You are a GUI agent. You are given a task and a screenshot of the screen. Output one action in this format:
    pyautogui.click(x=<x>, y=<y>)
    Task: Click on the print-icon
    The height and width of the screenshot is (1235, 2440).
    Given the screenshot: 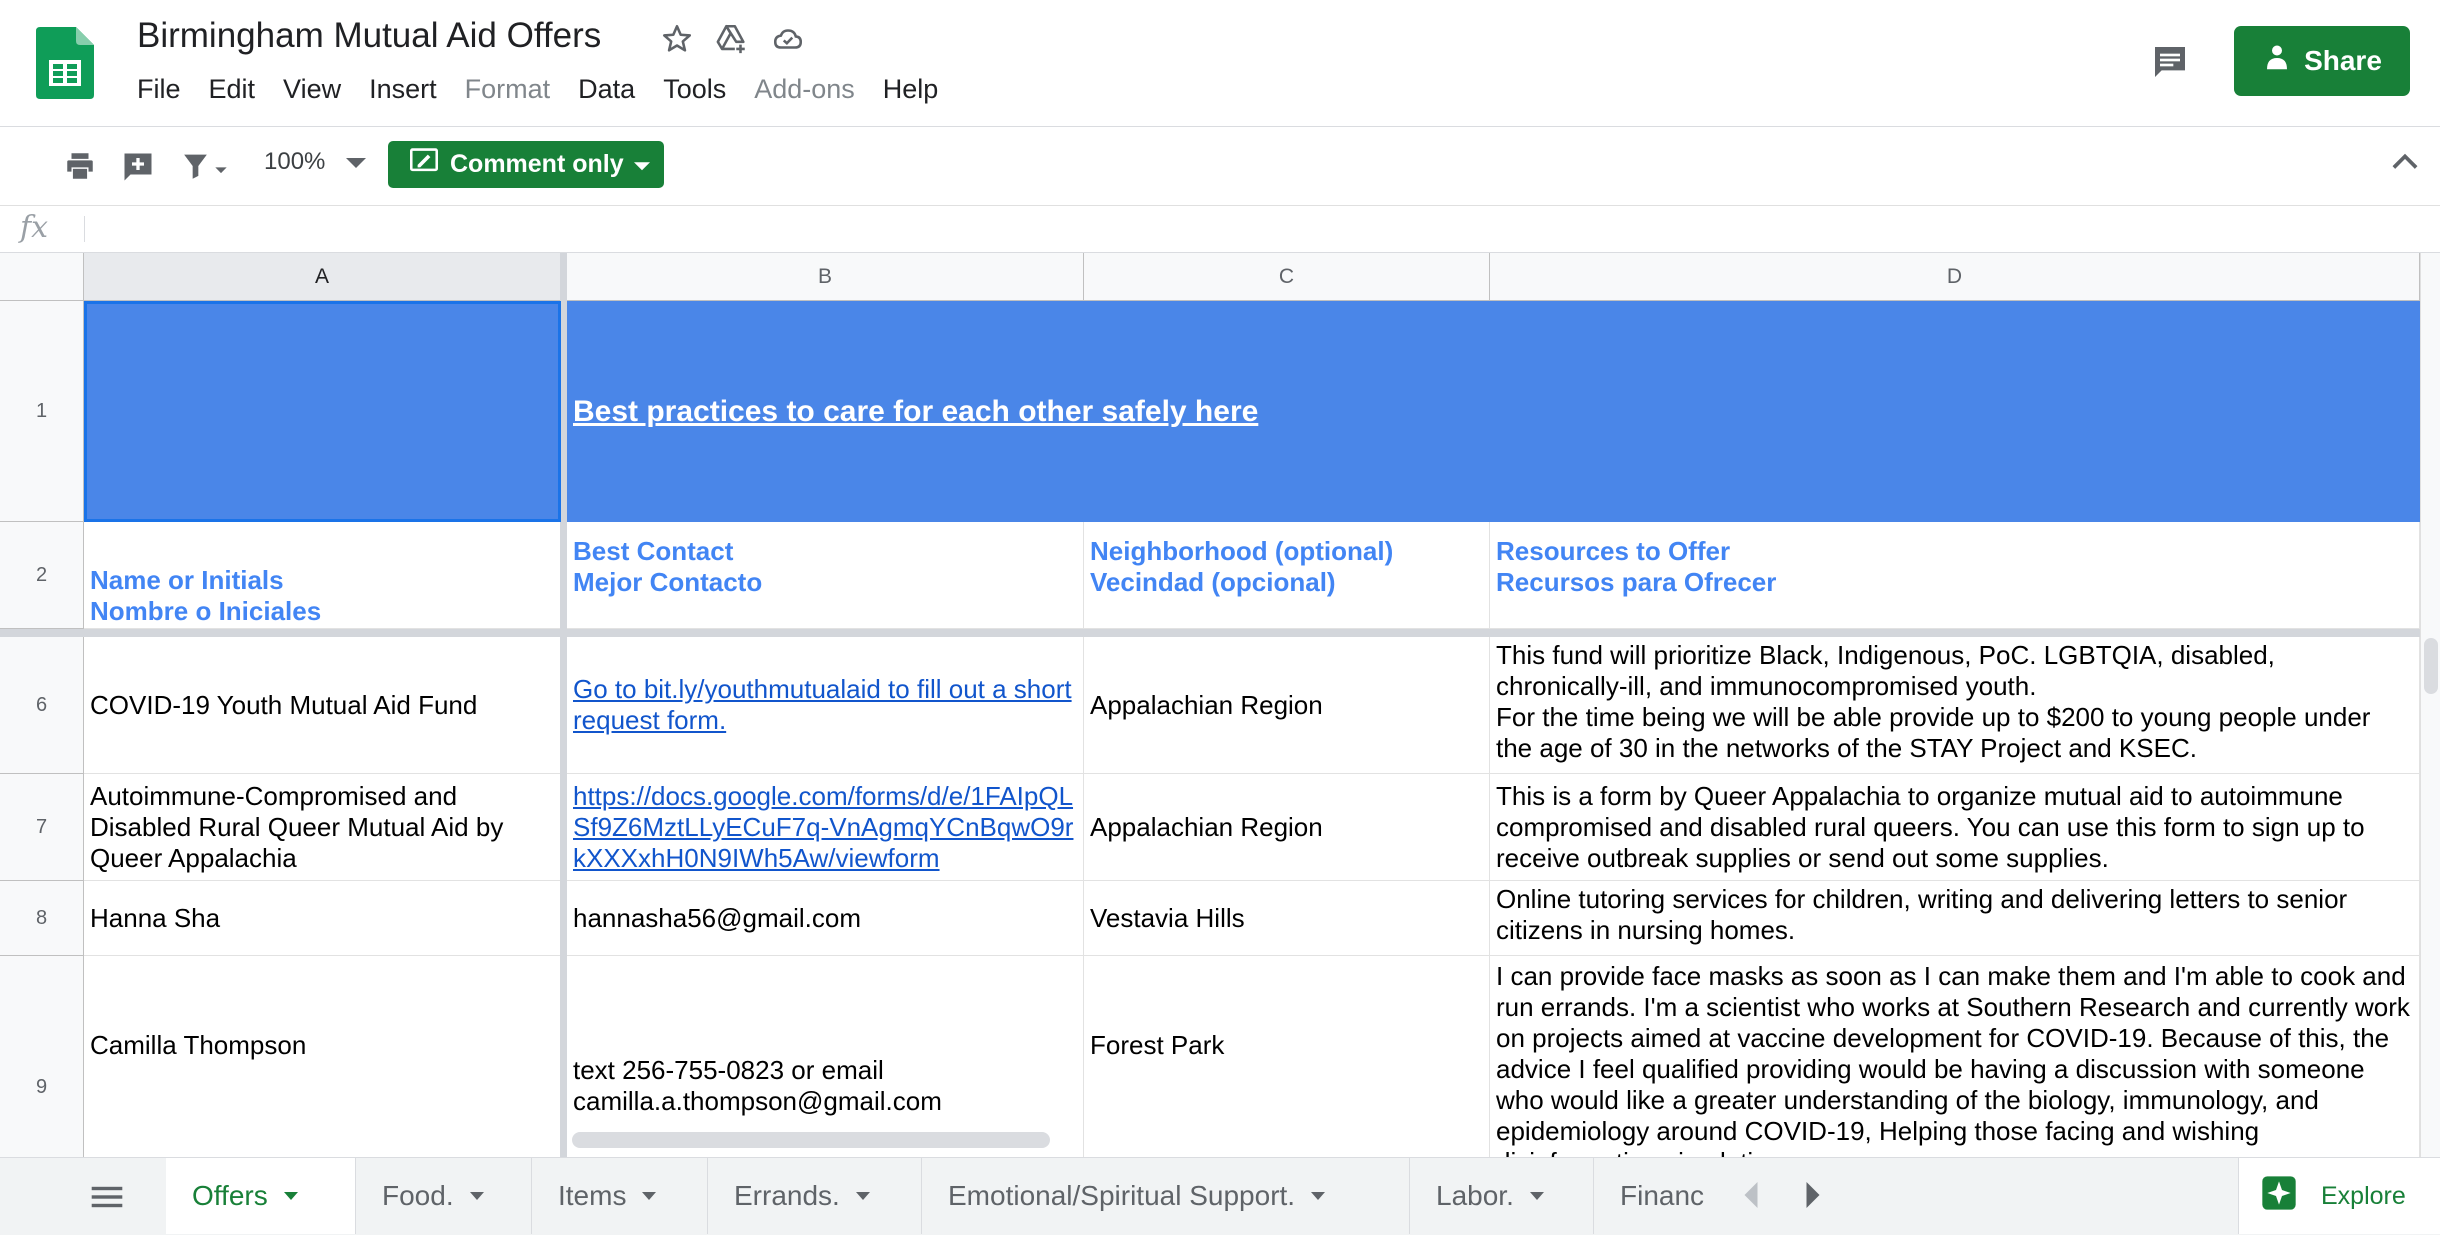 What is the action you would take?
    pyautogui.click(x=80, y=168)
    